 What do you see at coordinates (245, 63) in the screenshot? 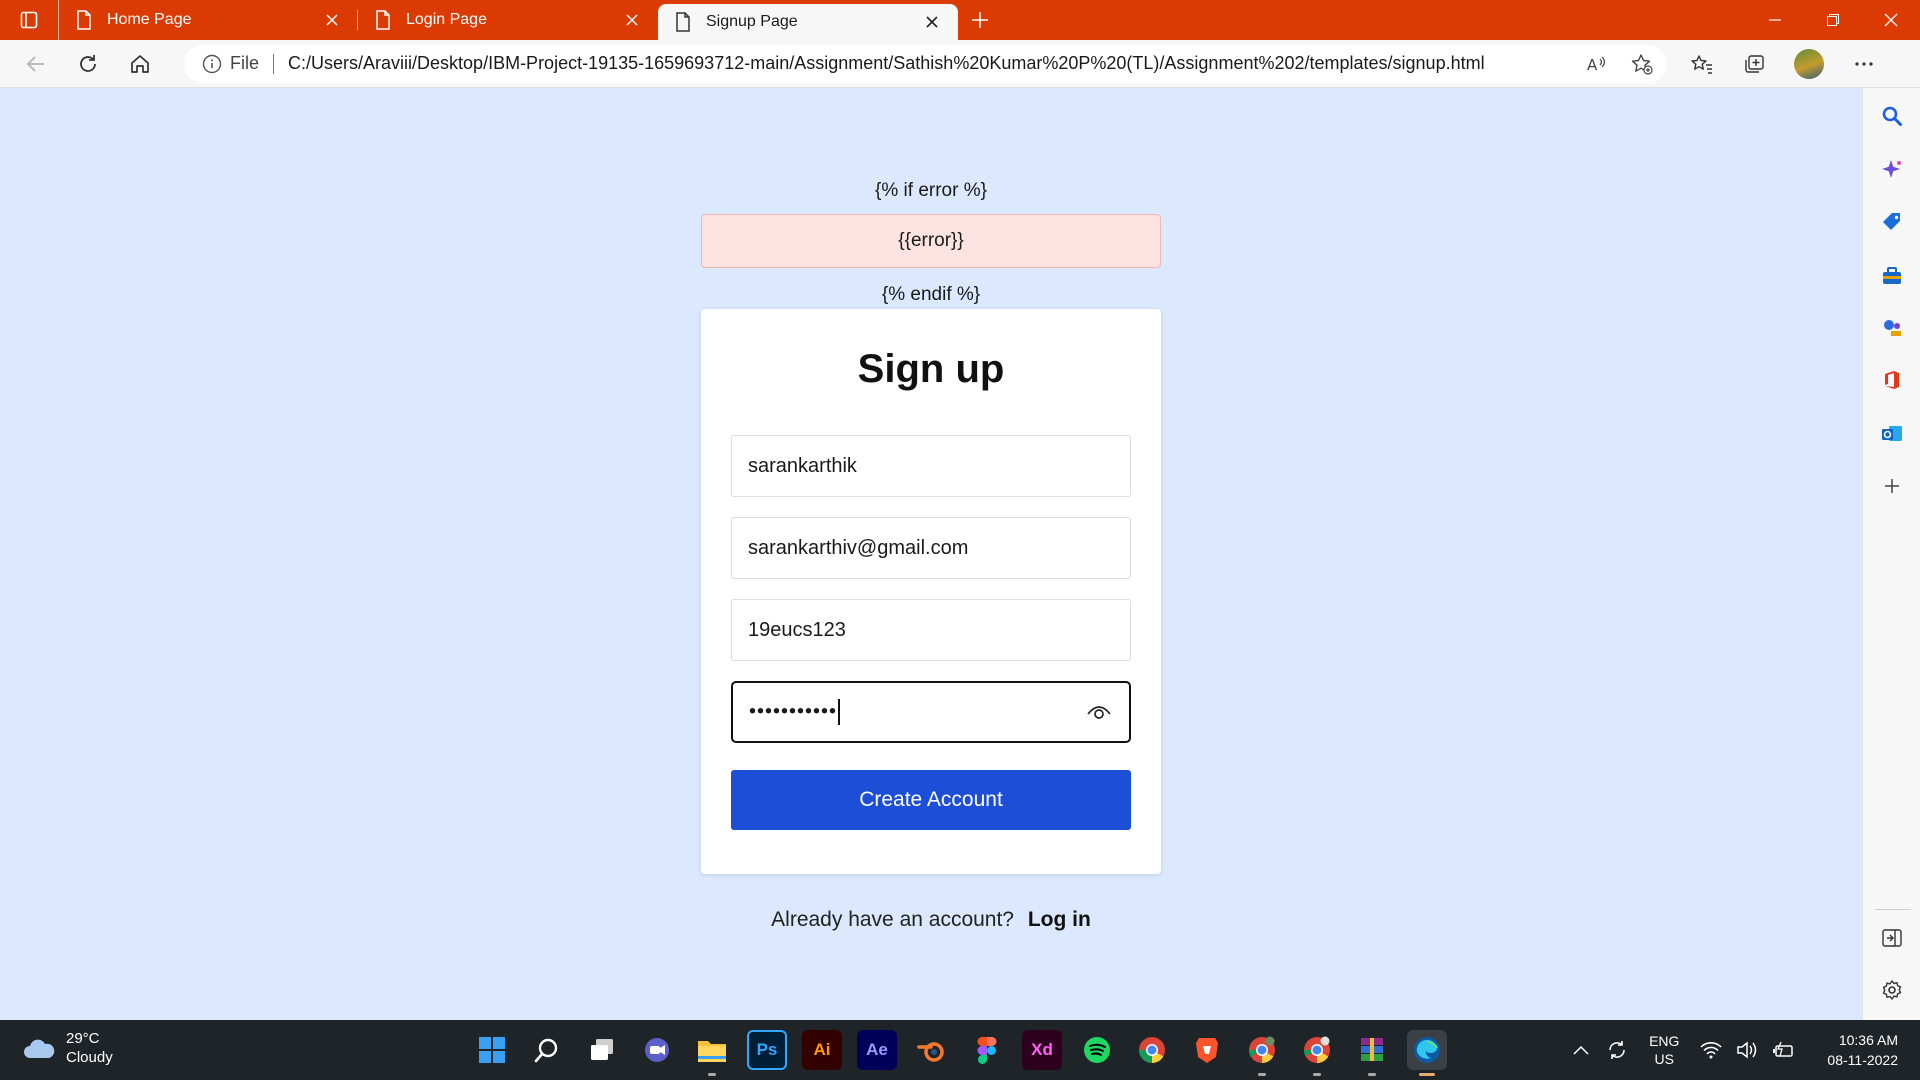
I see `scheme-label: File` at bounding box center [245, 63].